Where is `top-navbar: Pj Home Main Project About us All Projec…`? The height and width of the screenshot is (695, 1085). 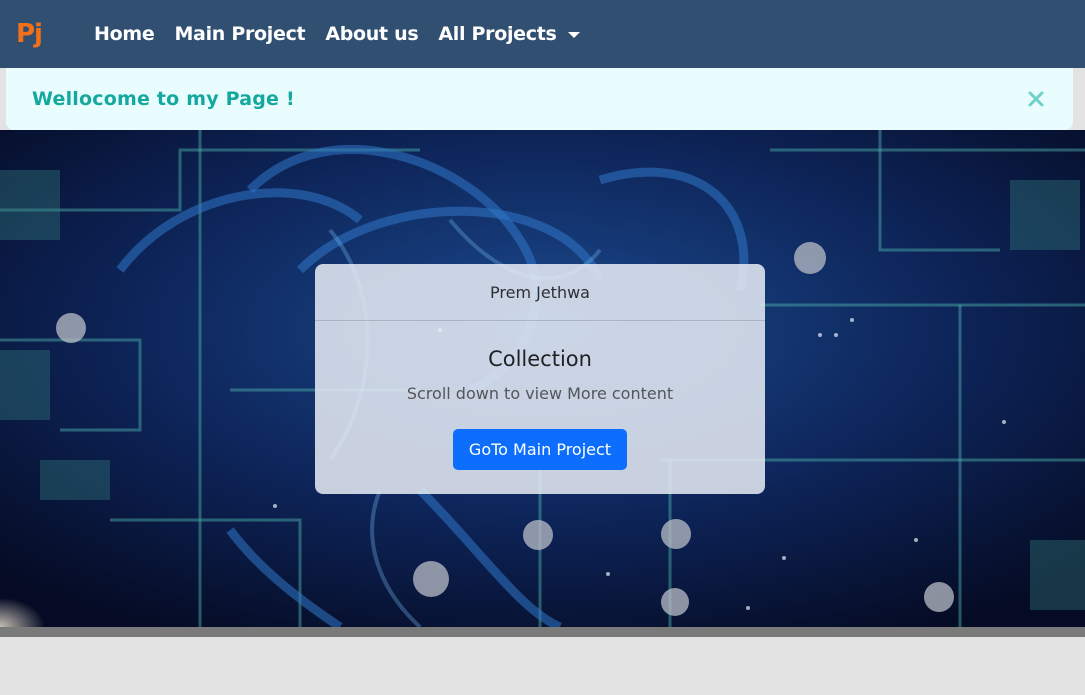 top-navbar: Pj Home Main Project About us All Projec… is located at coordinates (542, 34).